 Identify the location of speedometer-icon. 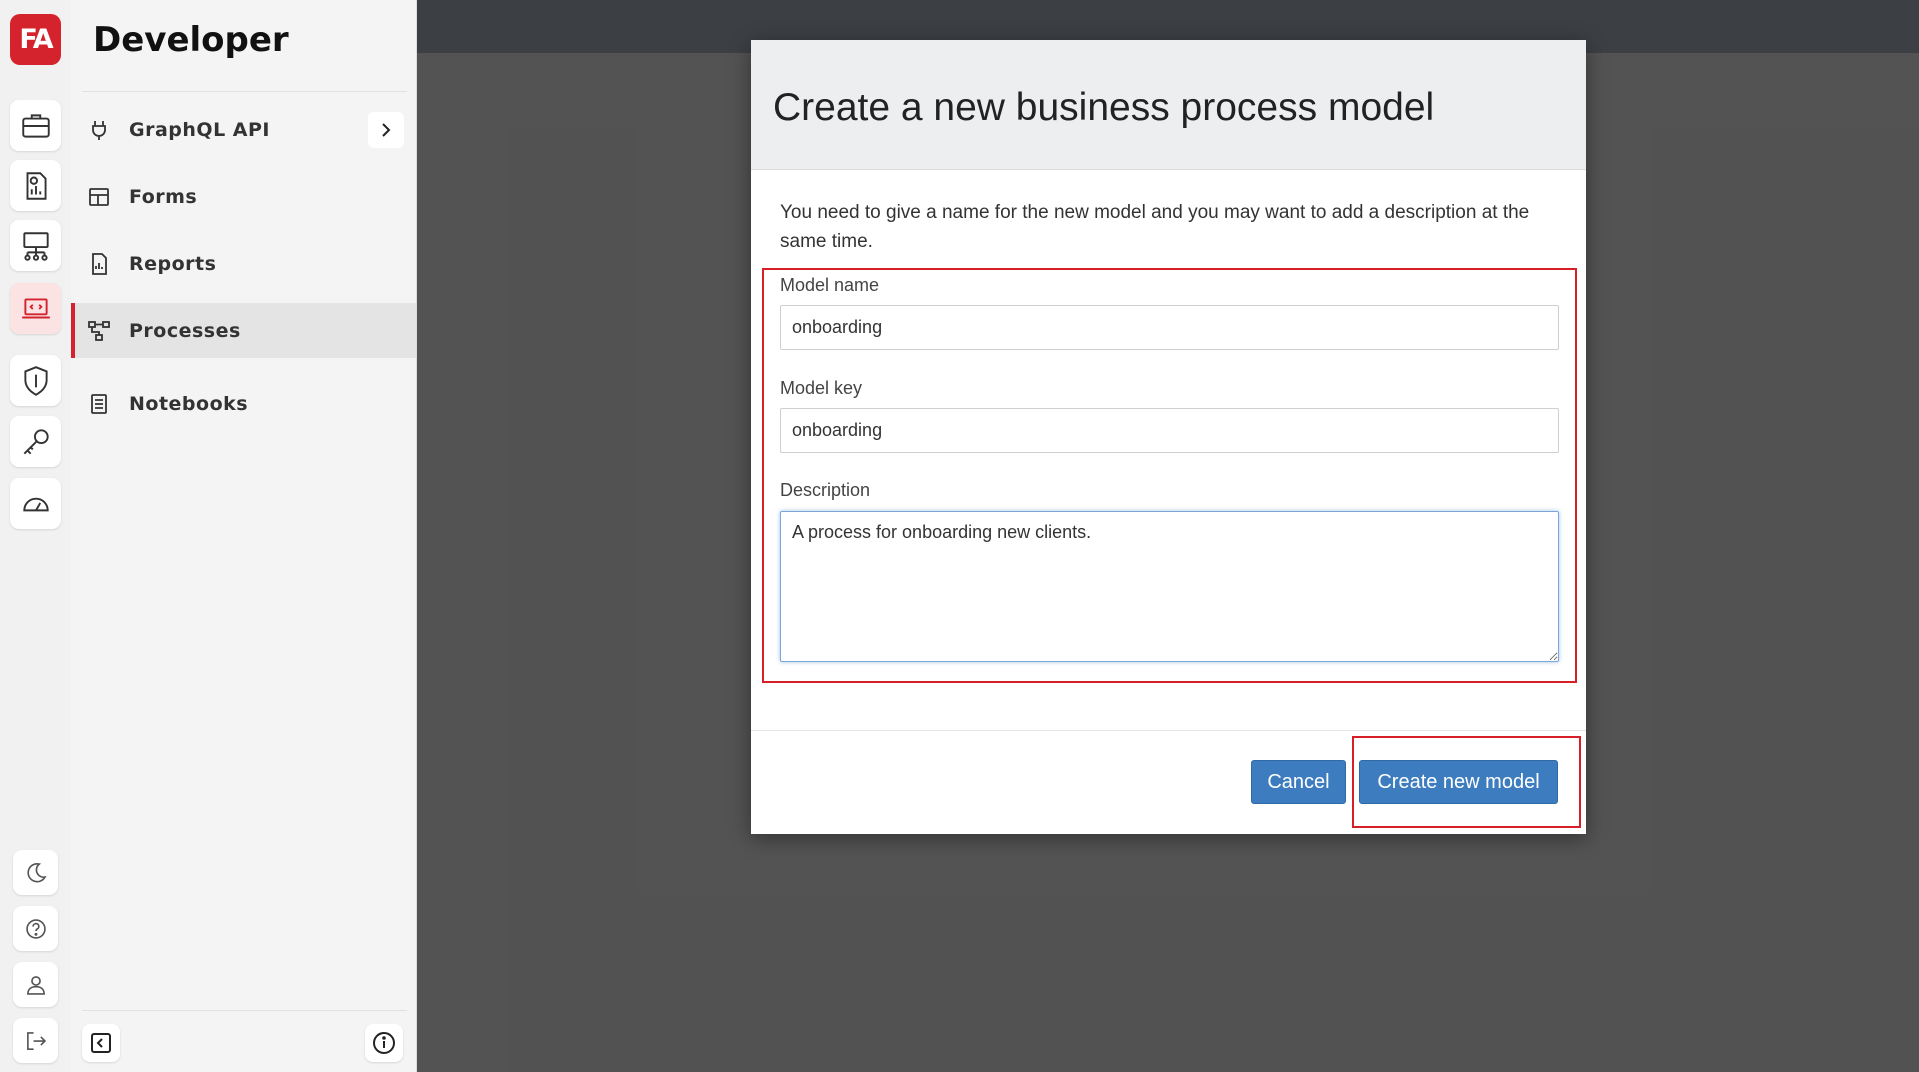
(35, 503).